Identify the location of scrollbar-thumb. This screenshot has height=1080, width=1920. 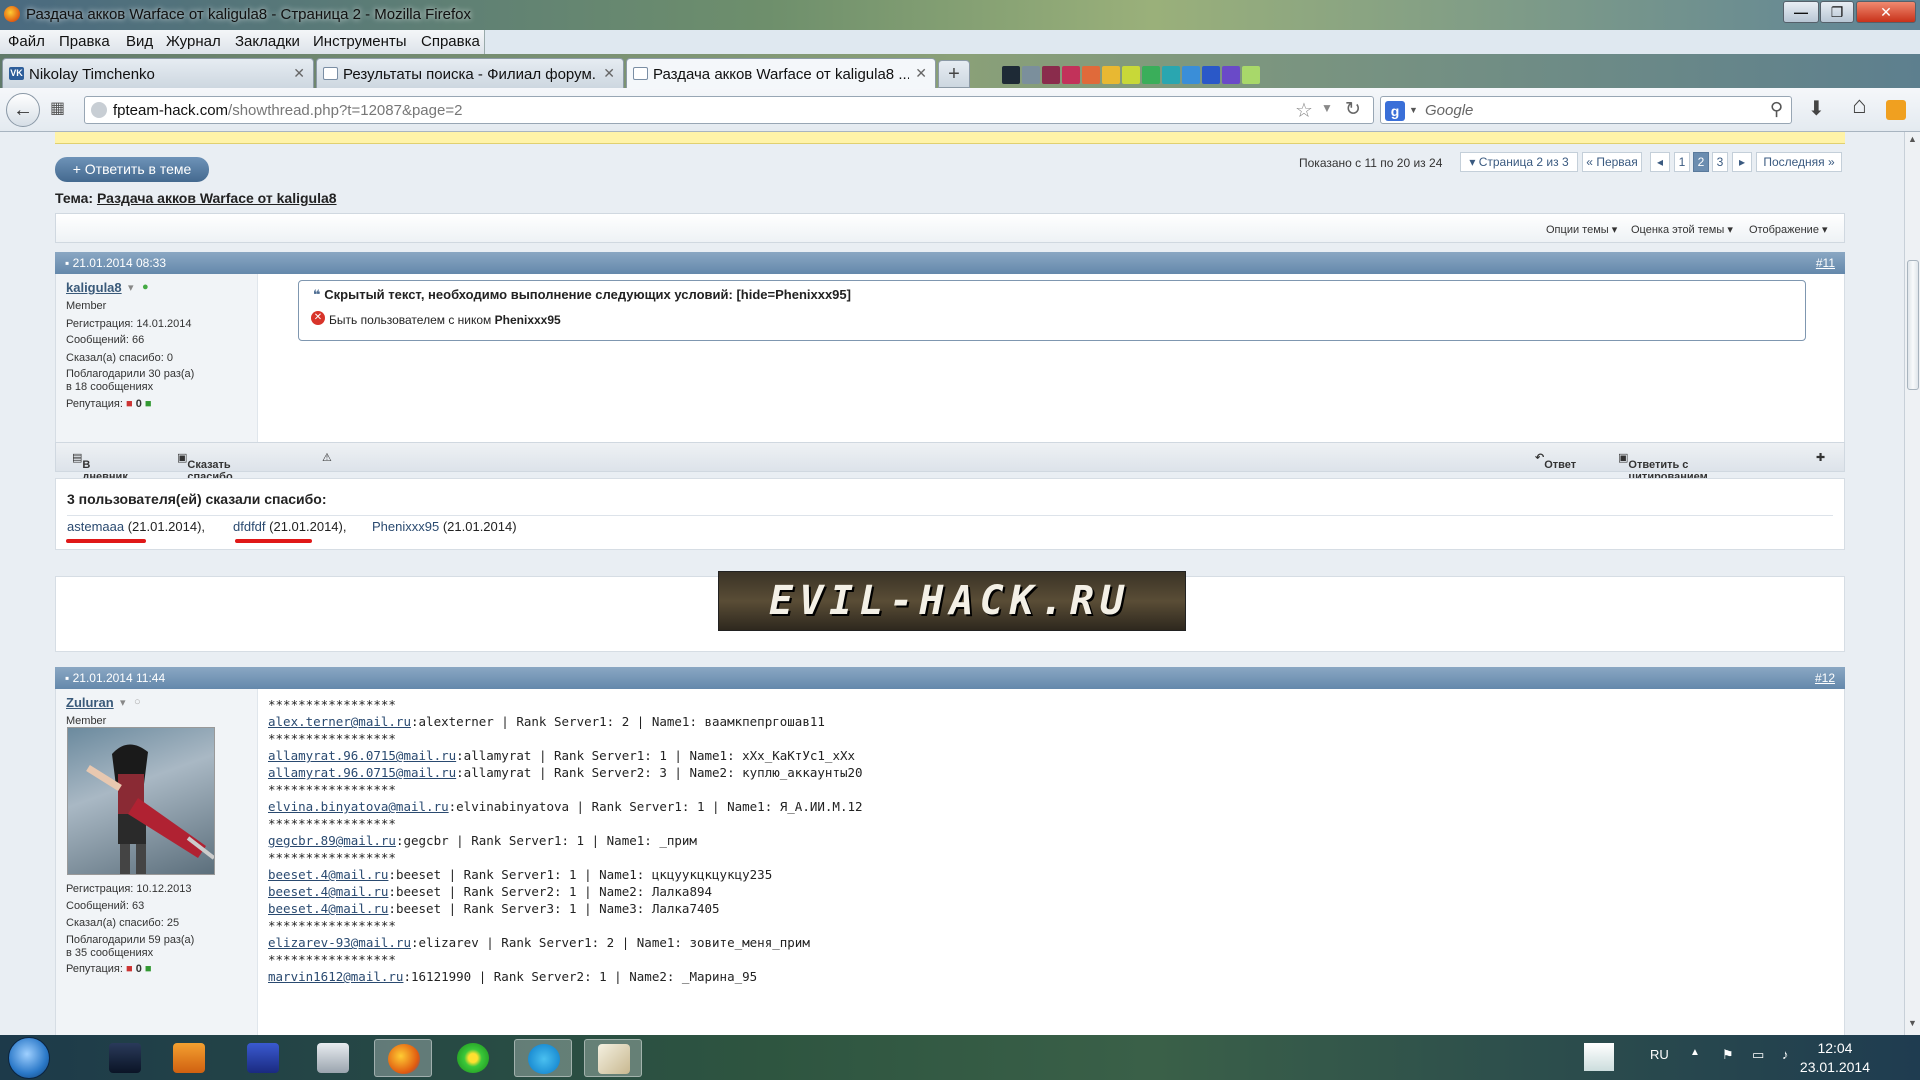
(1913, 325).